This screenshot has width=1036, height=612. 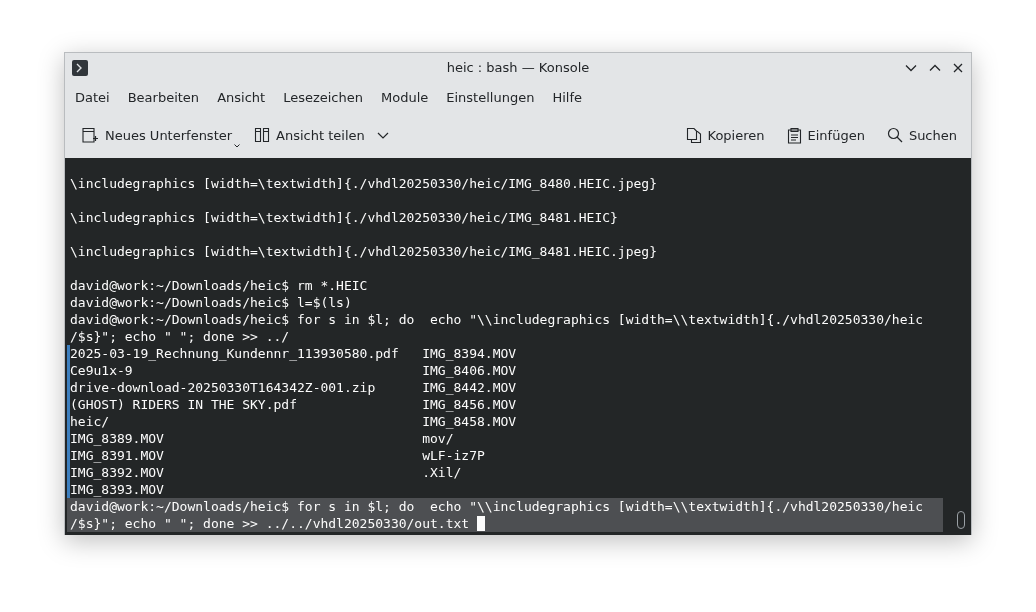 I want to click on clipboard-icon, so click(x=794, y=135).